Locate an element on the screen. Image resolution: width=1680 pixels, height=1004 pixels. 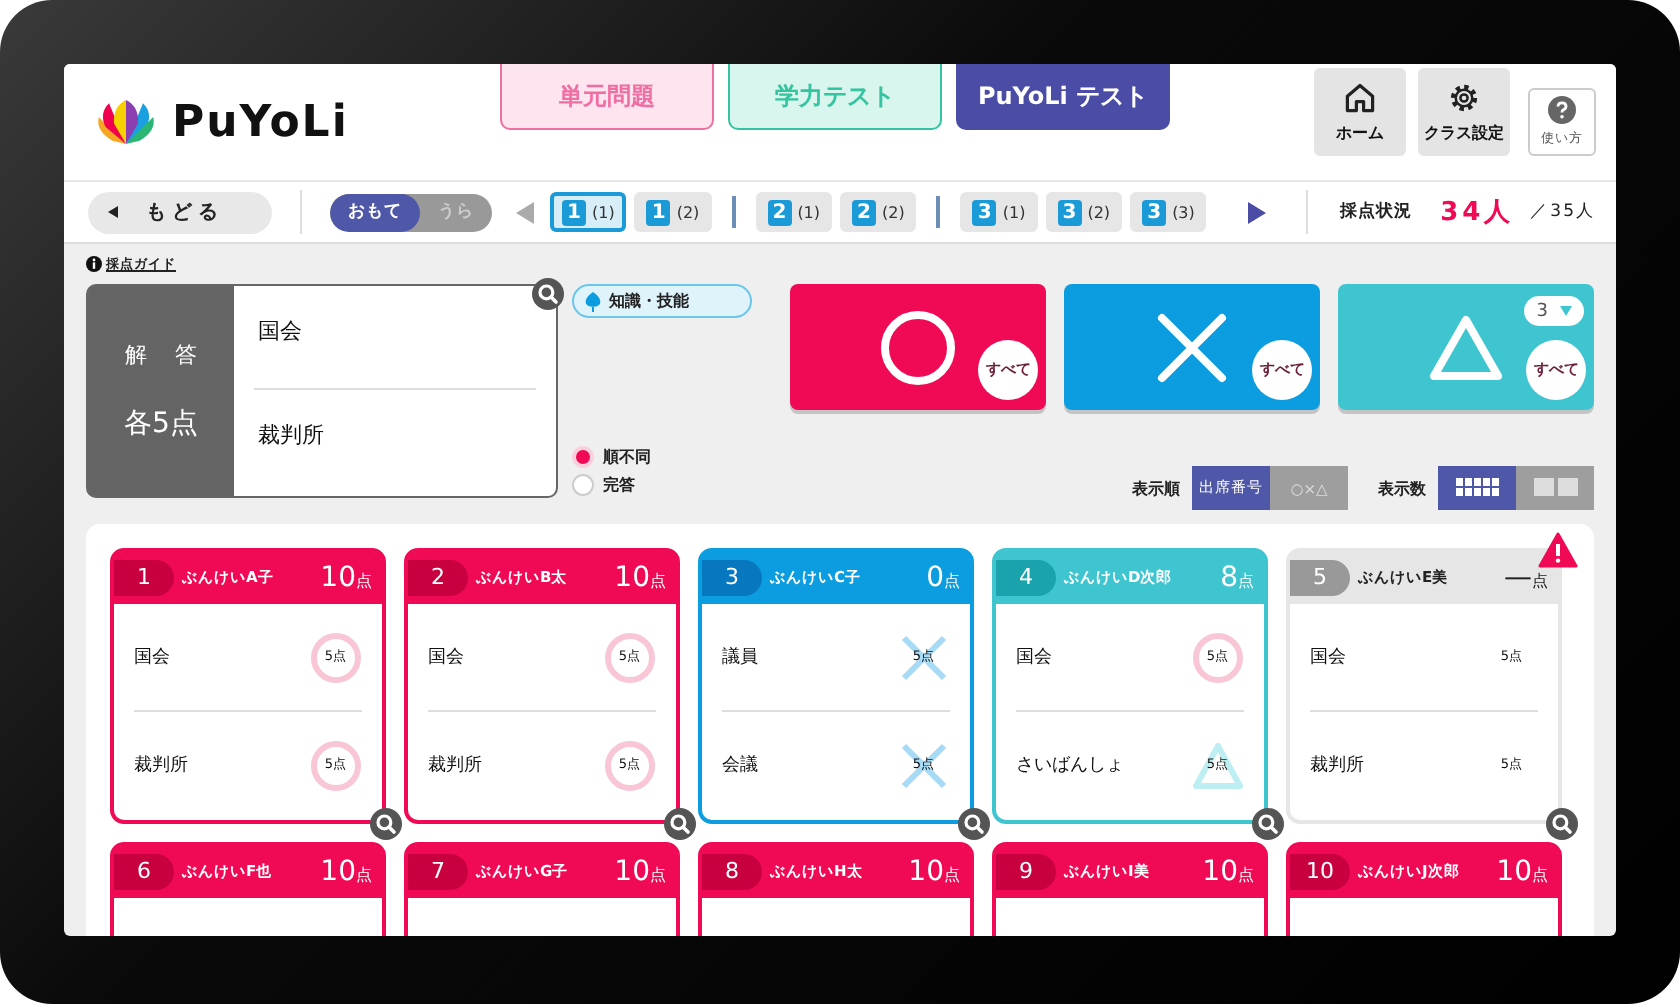
display-order-label: 表示順 is located at coordinates (1156, 488).